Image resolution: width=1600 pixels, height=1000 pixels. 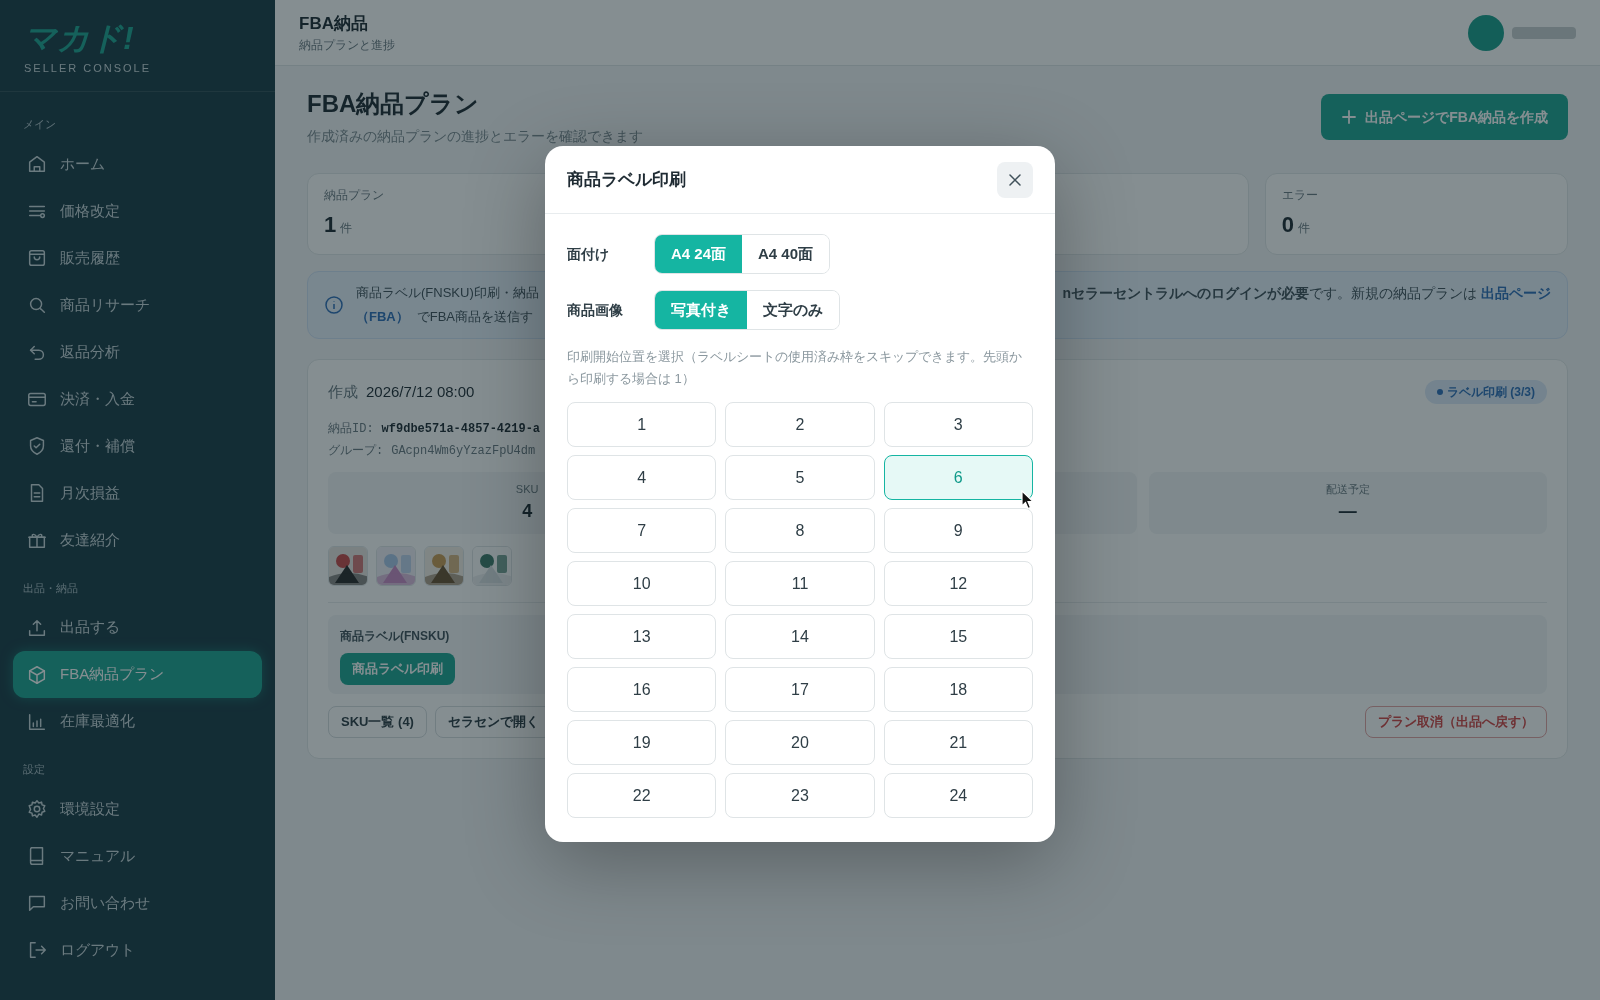 What do you see at coordinates (527, 490) in the screenshot?
I see `metric-label: SKU` at bounding box center [527, 490].